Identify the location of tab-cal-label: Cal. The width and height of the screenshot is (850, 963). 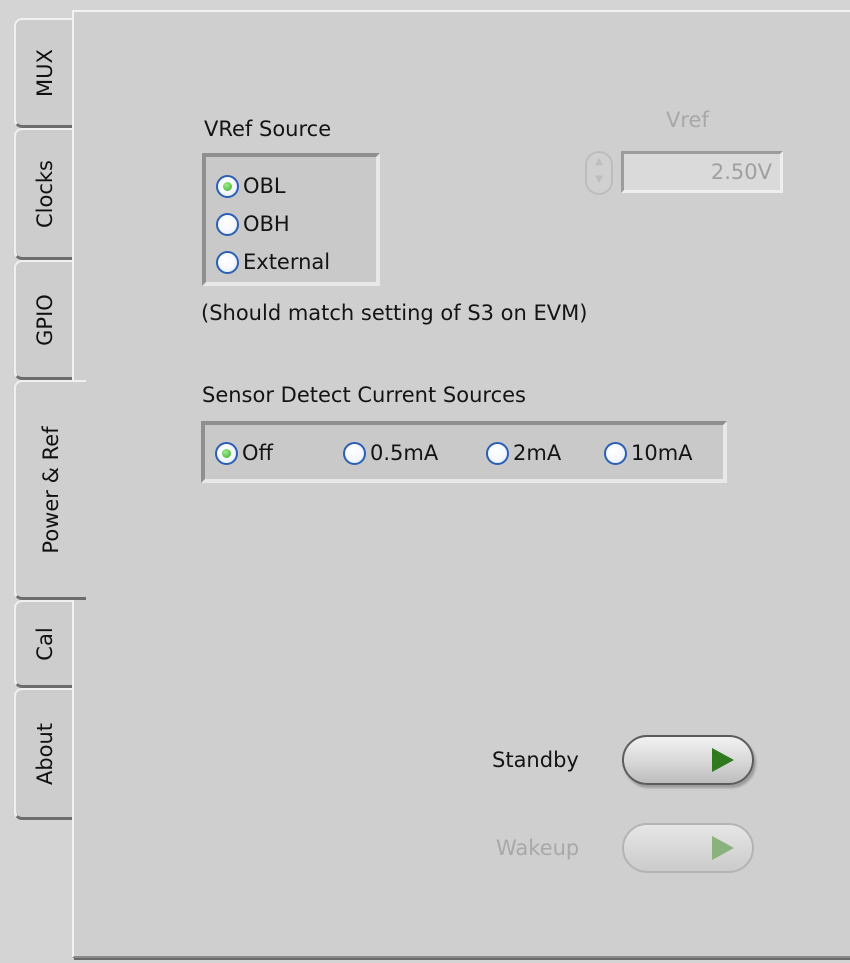
(45, 643).